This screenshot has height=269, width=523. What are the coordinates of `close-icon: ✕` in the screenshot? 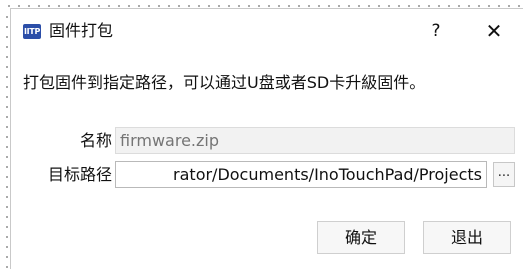 It's located at (494, 31).